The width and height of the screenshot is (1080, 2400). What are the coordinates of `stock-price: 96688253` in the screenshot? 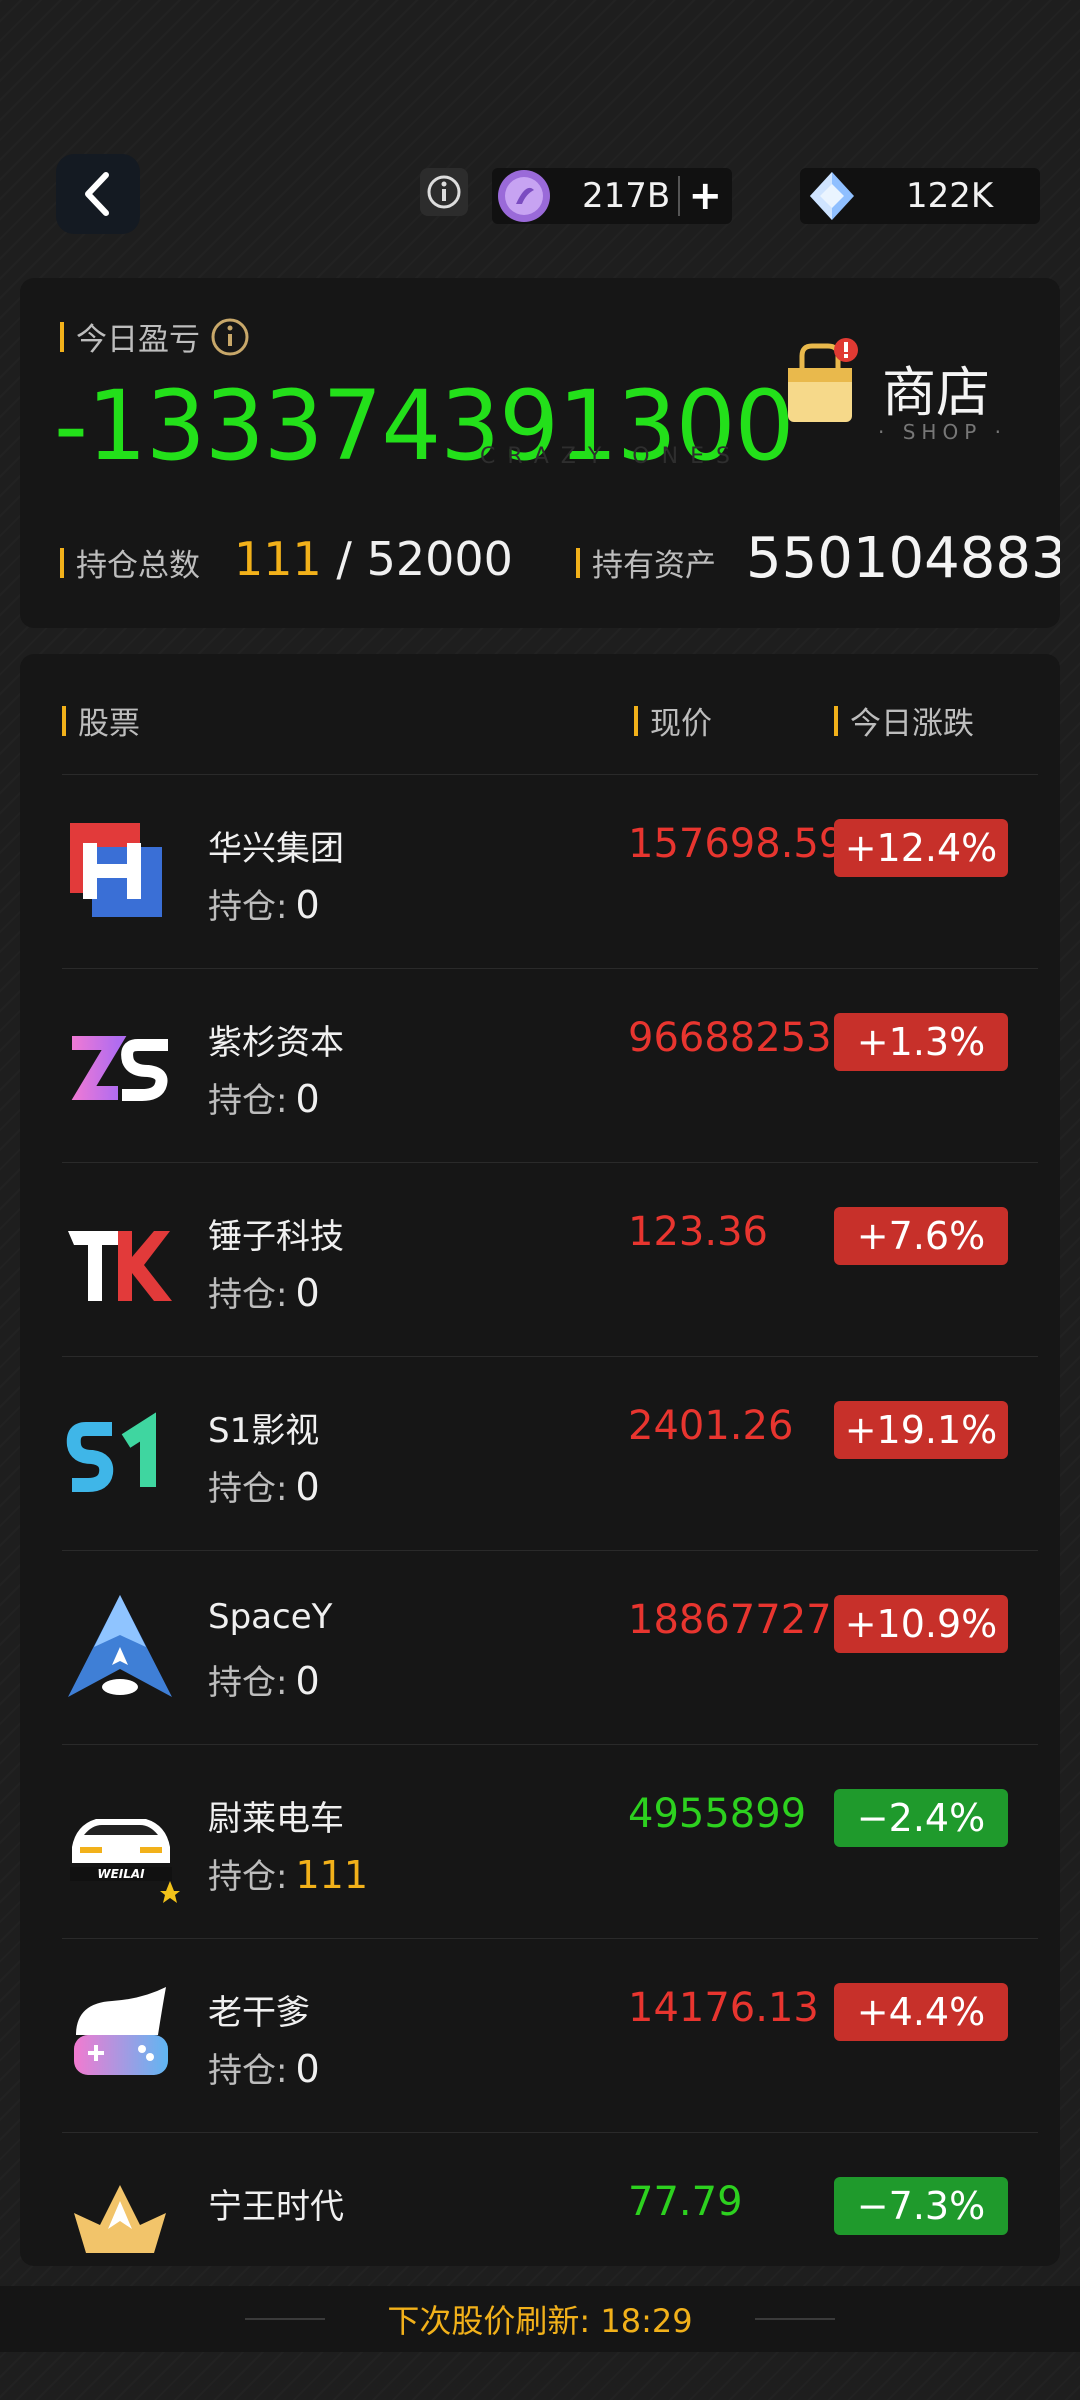 It's located at (730, 1038).